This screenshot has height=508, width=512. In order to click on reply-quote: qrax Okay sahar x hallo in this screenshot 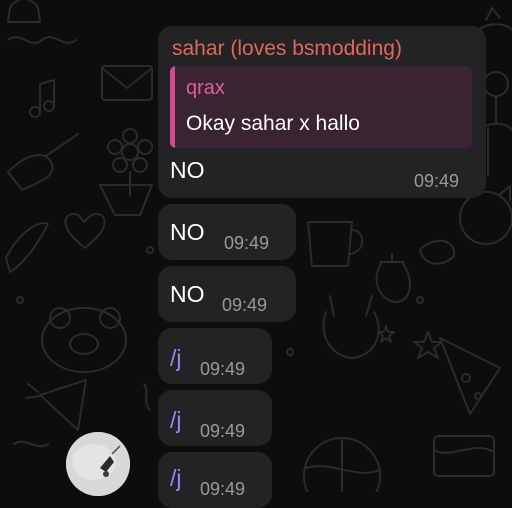, I will do `click(321, 107)`.